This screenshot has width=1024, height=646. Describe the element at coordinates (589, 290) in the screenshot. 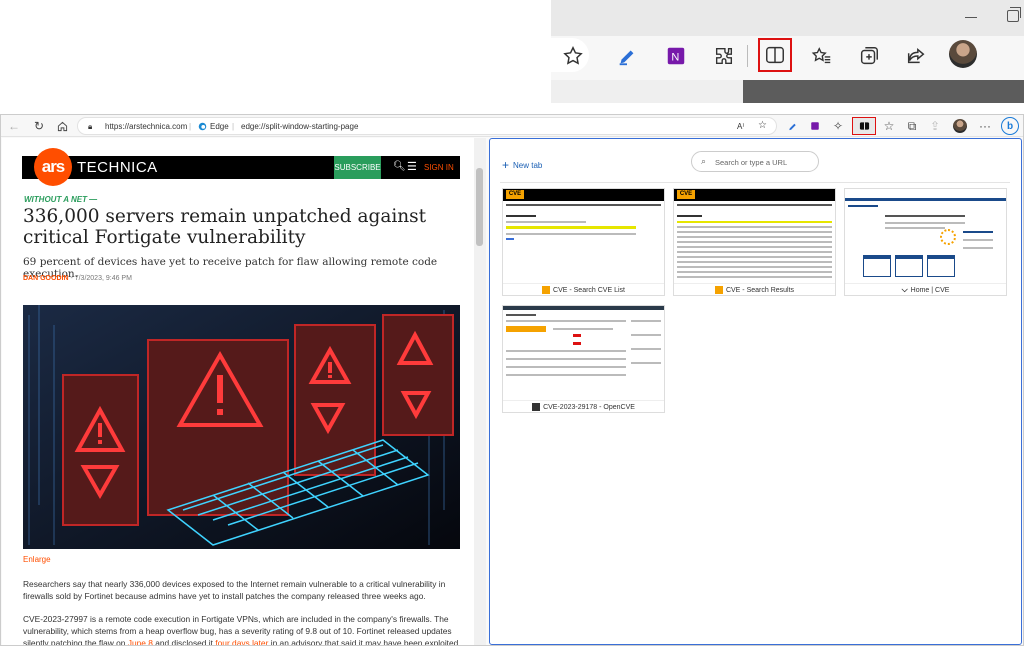

I see `tab-title: CVE - Search CVE List` at that location.